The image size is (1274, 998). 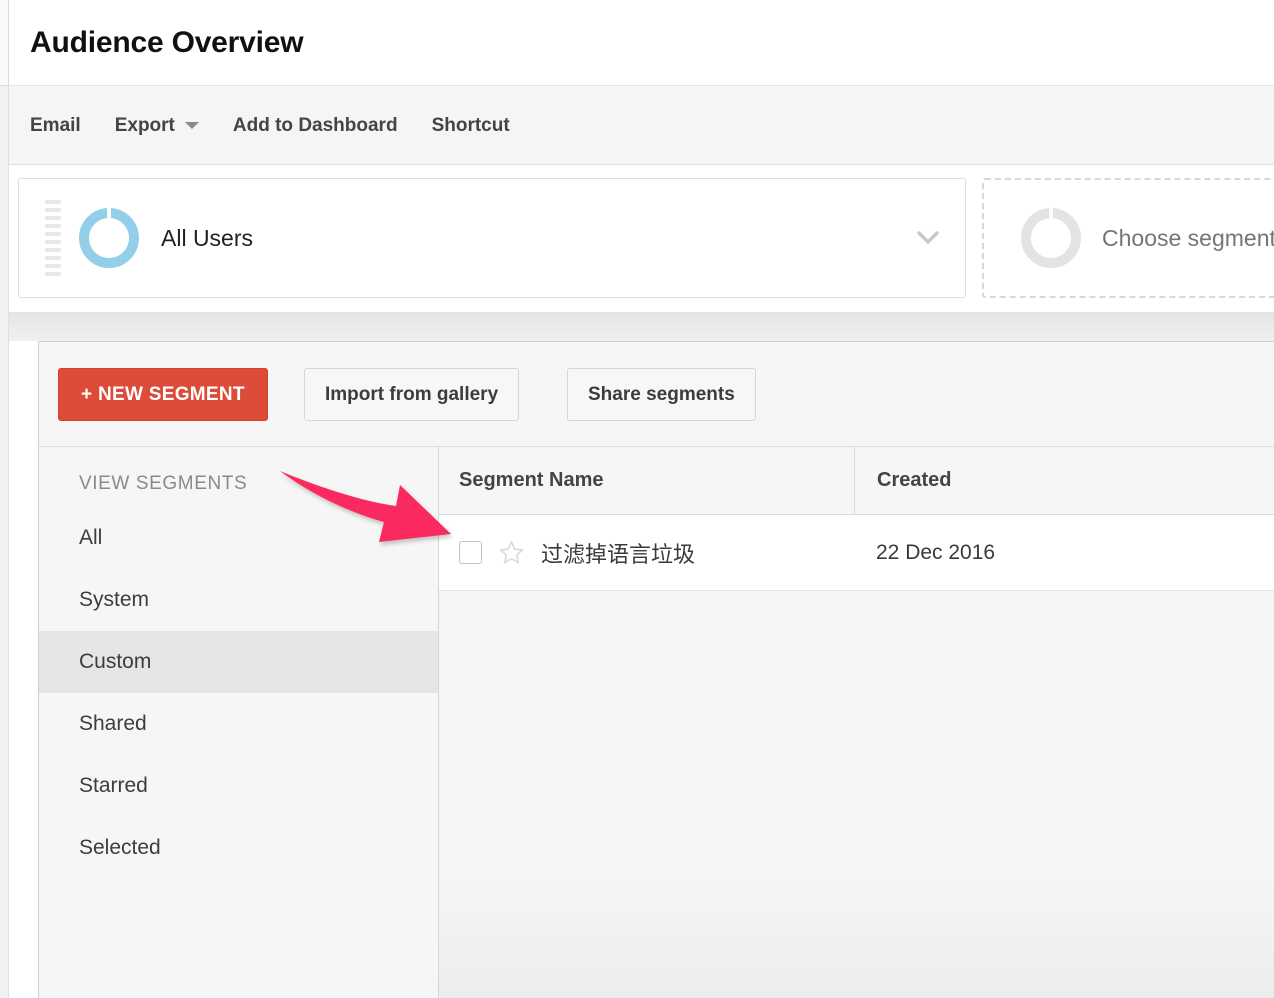 I want to click on drag-handle-icon, so click(x=53, y=238).